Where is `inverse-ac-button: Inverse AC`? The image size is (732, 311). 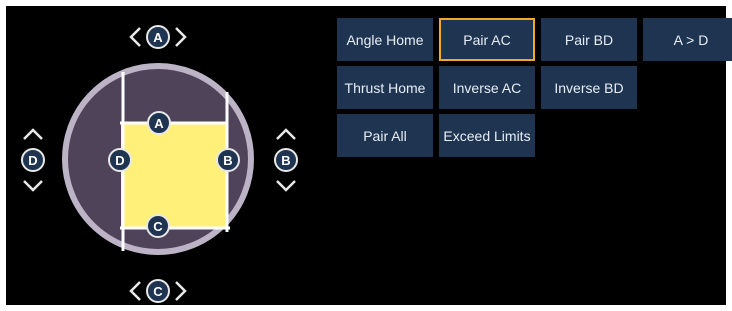 inverse-ac-button: Inverse AC is located at coordinates (487, 87).